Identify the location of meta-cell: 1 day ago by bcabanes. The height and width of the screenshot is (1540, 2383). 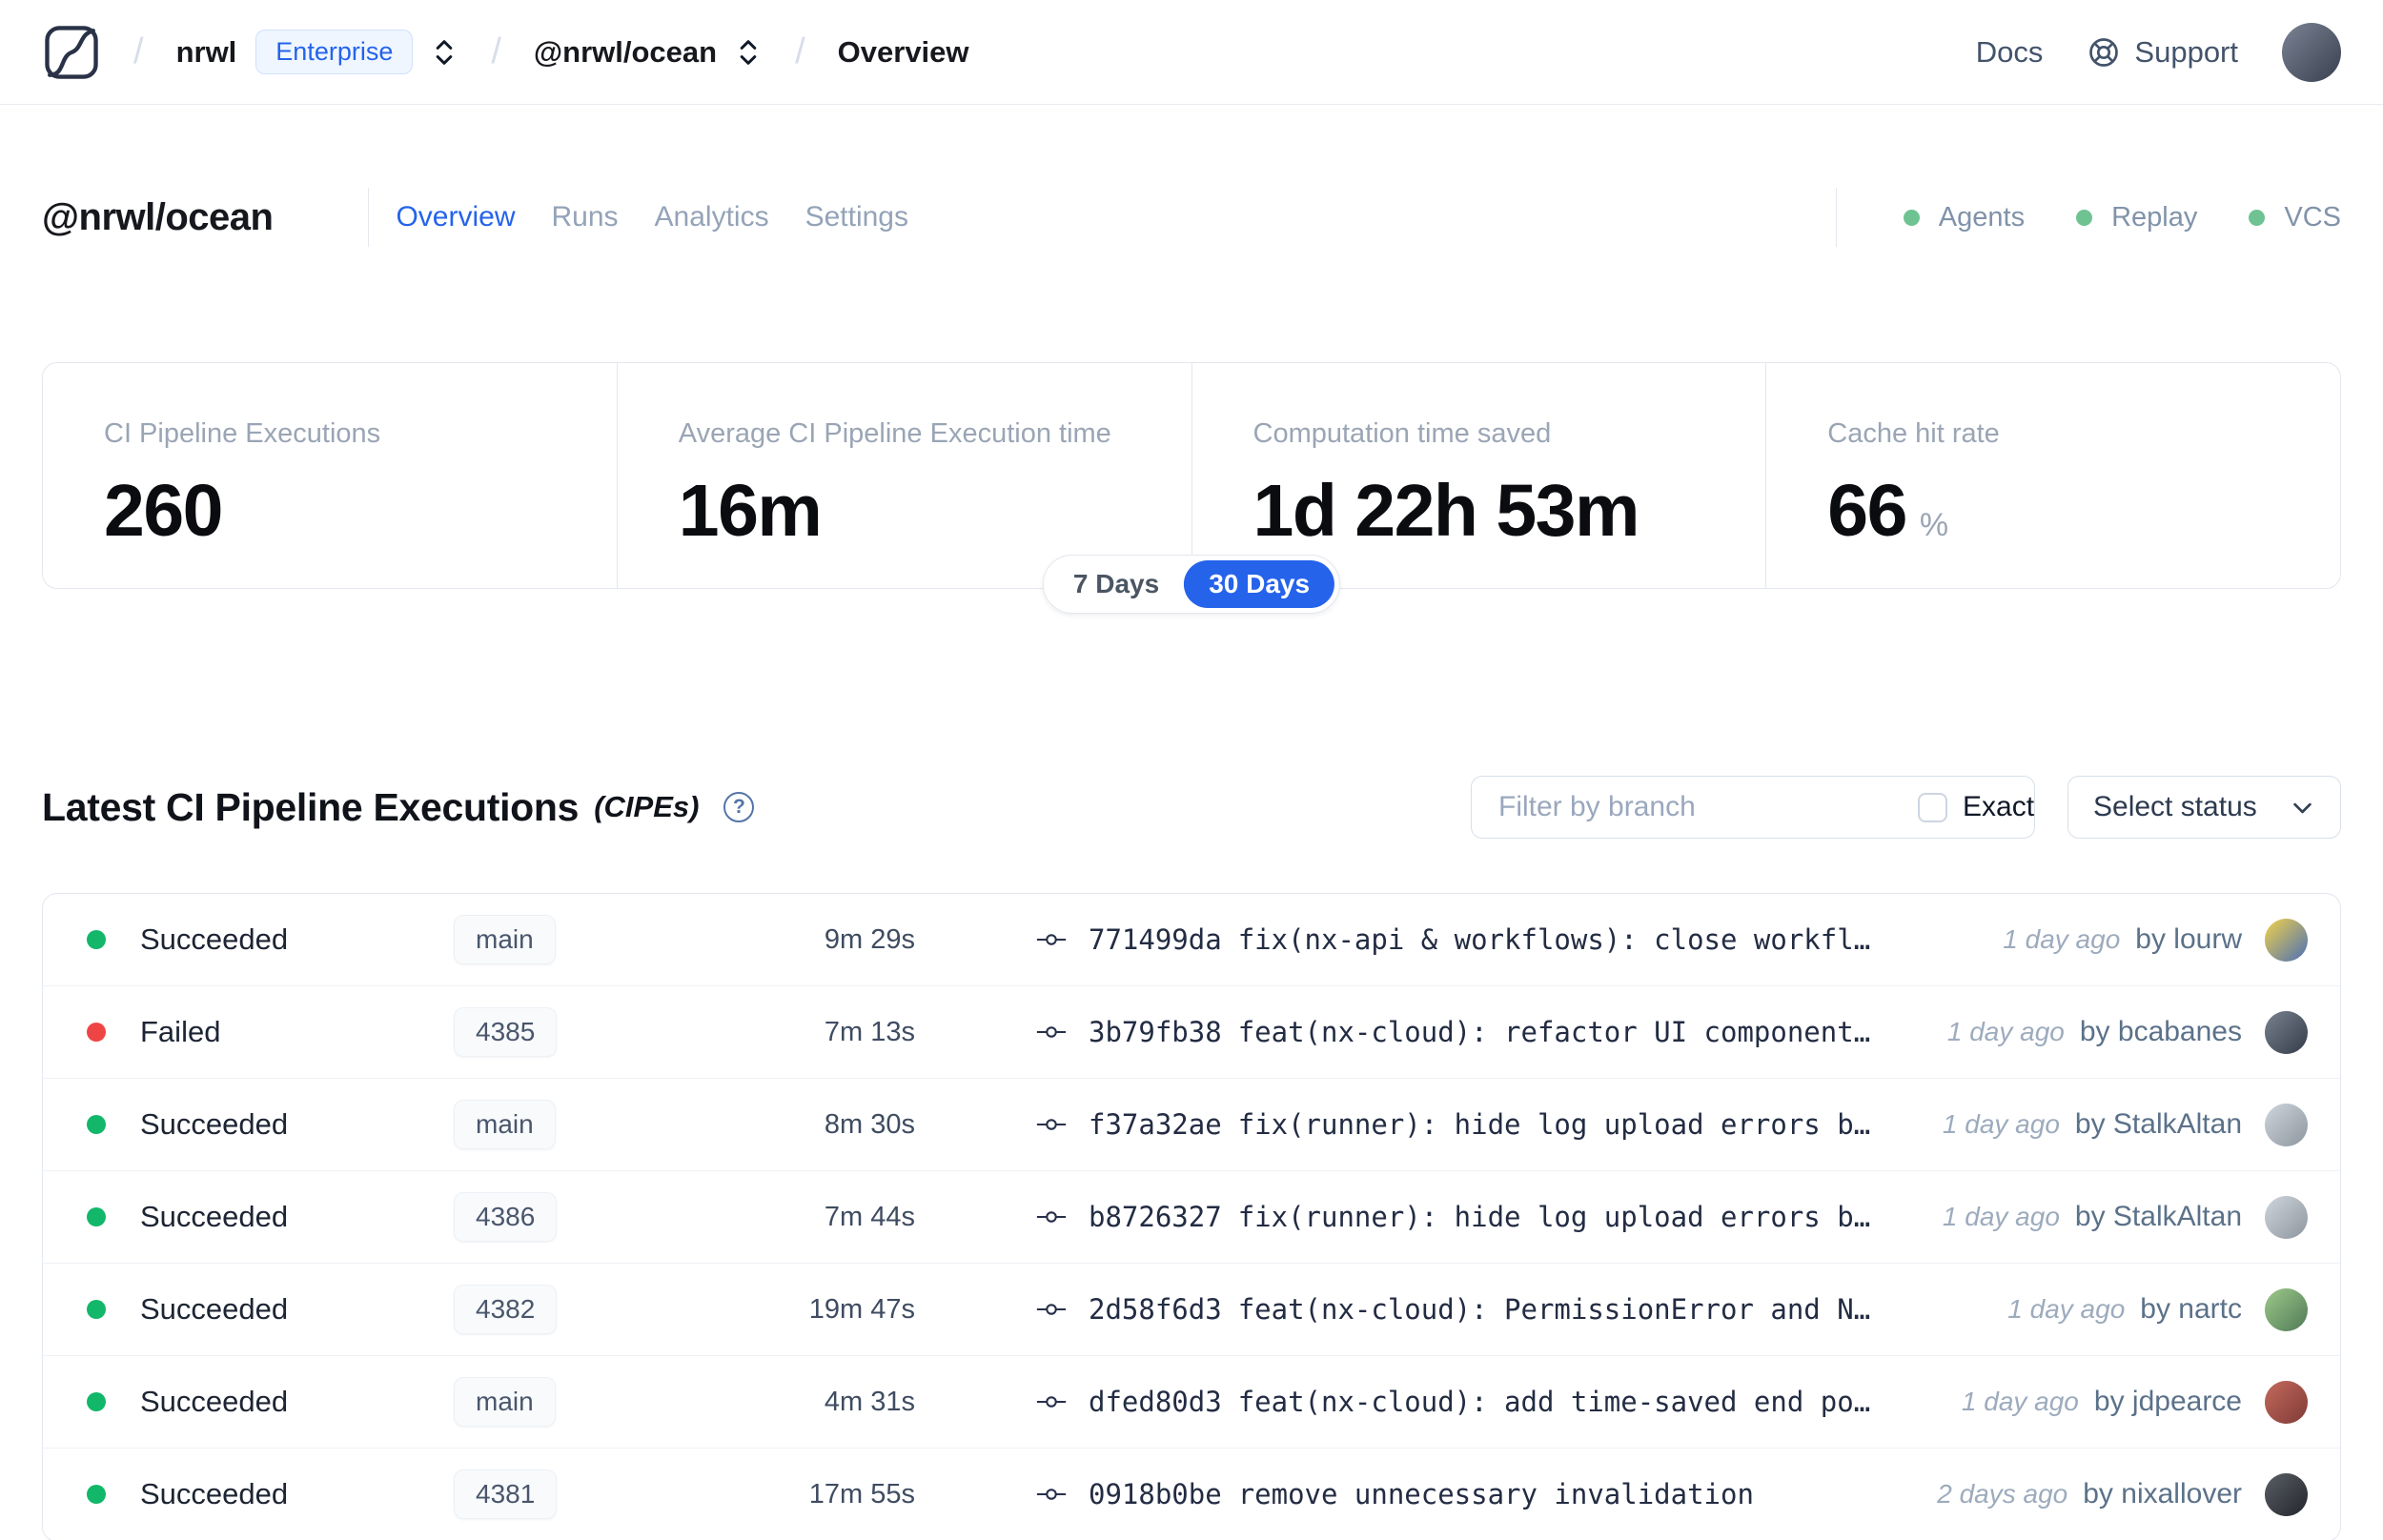
(2127, 1032).